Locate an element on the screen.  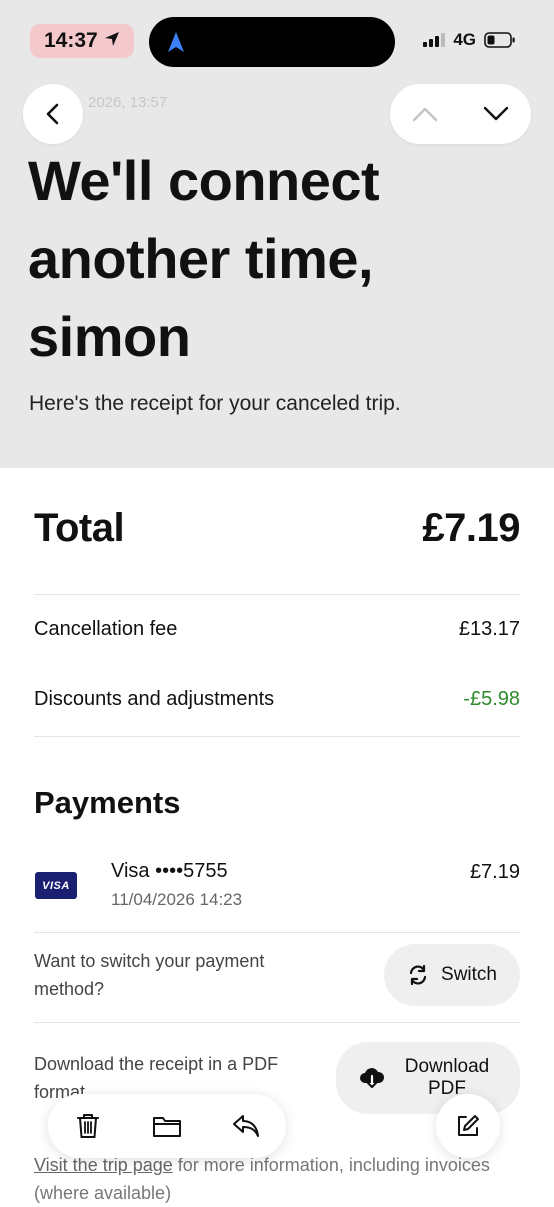
move-to-folder-button is located at coordinates (167, 1126).